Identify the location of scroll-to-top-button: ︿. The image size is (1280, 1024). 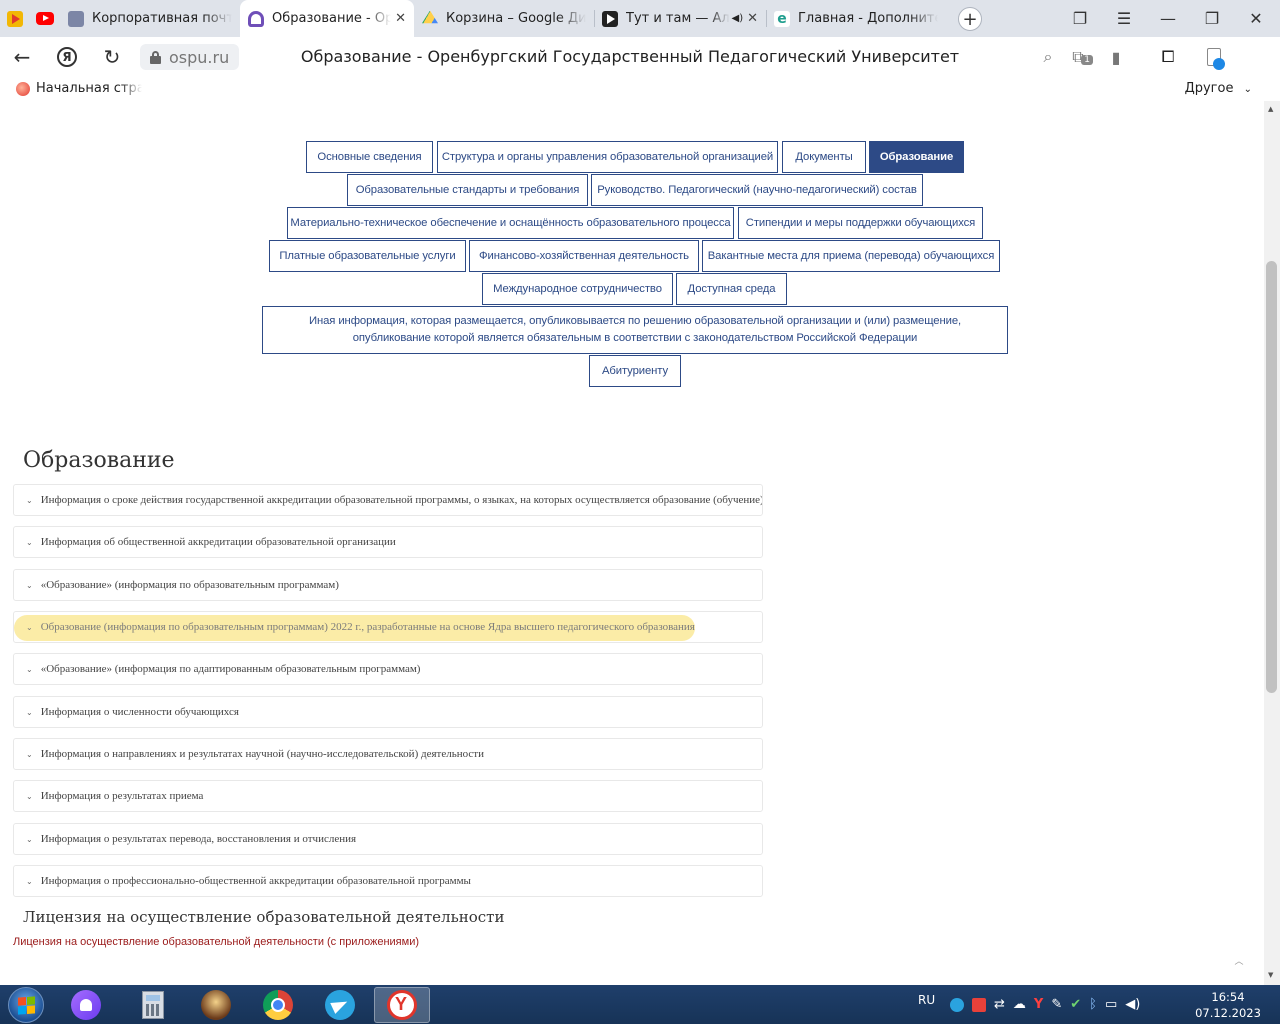
(1239, 960).